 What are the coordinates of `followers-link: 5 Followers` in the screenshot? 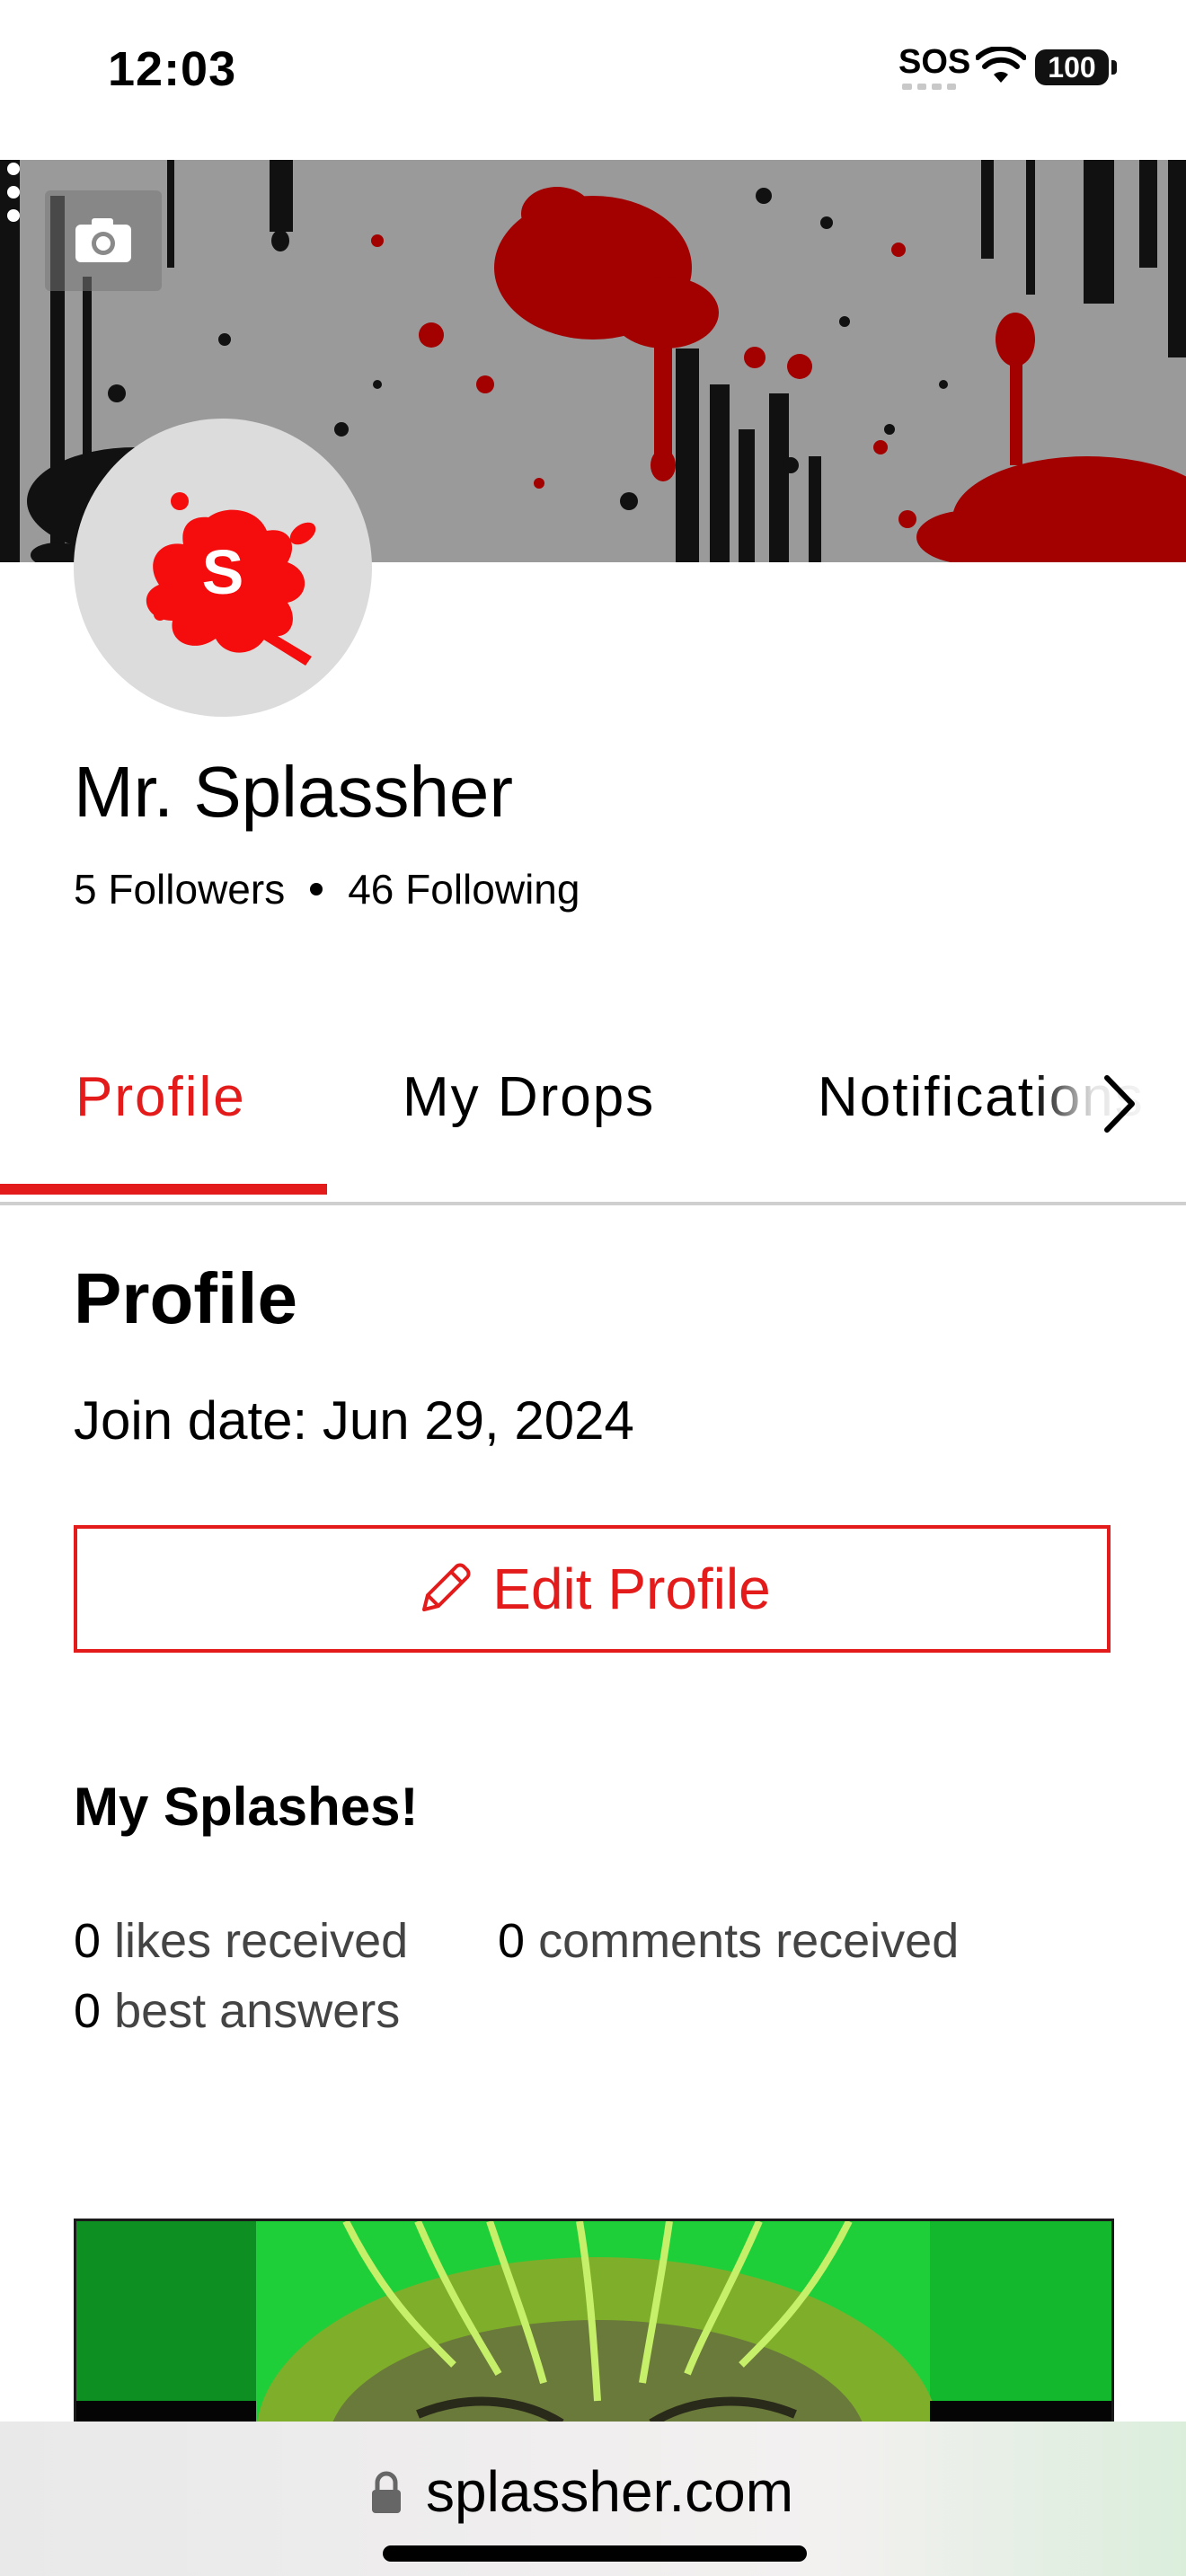 It's located at (179, 889).